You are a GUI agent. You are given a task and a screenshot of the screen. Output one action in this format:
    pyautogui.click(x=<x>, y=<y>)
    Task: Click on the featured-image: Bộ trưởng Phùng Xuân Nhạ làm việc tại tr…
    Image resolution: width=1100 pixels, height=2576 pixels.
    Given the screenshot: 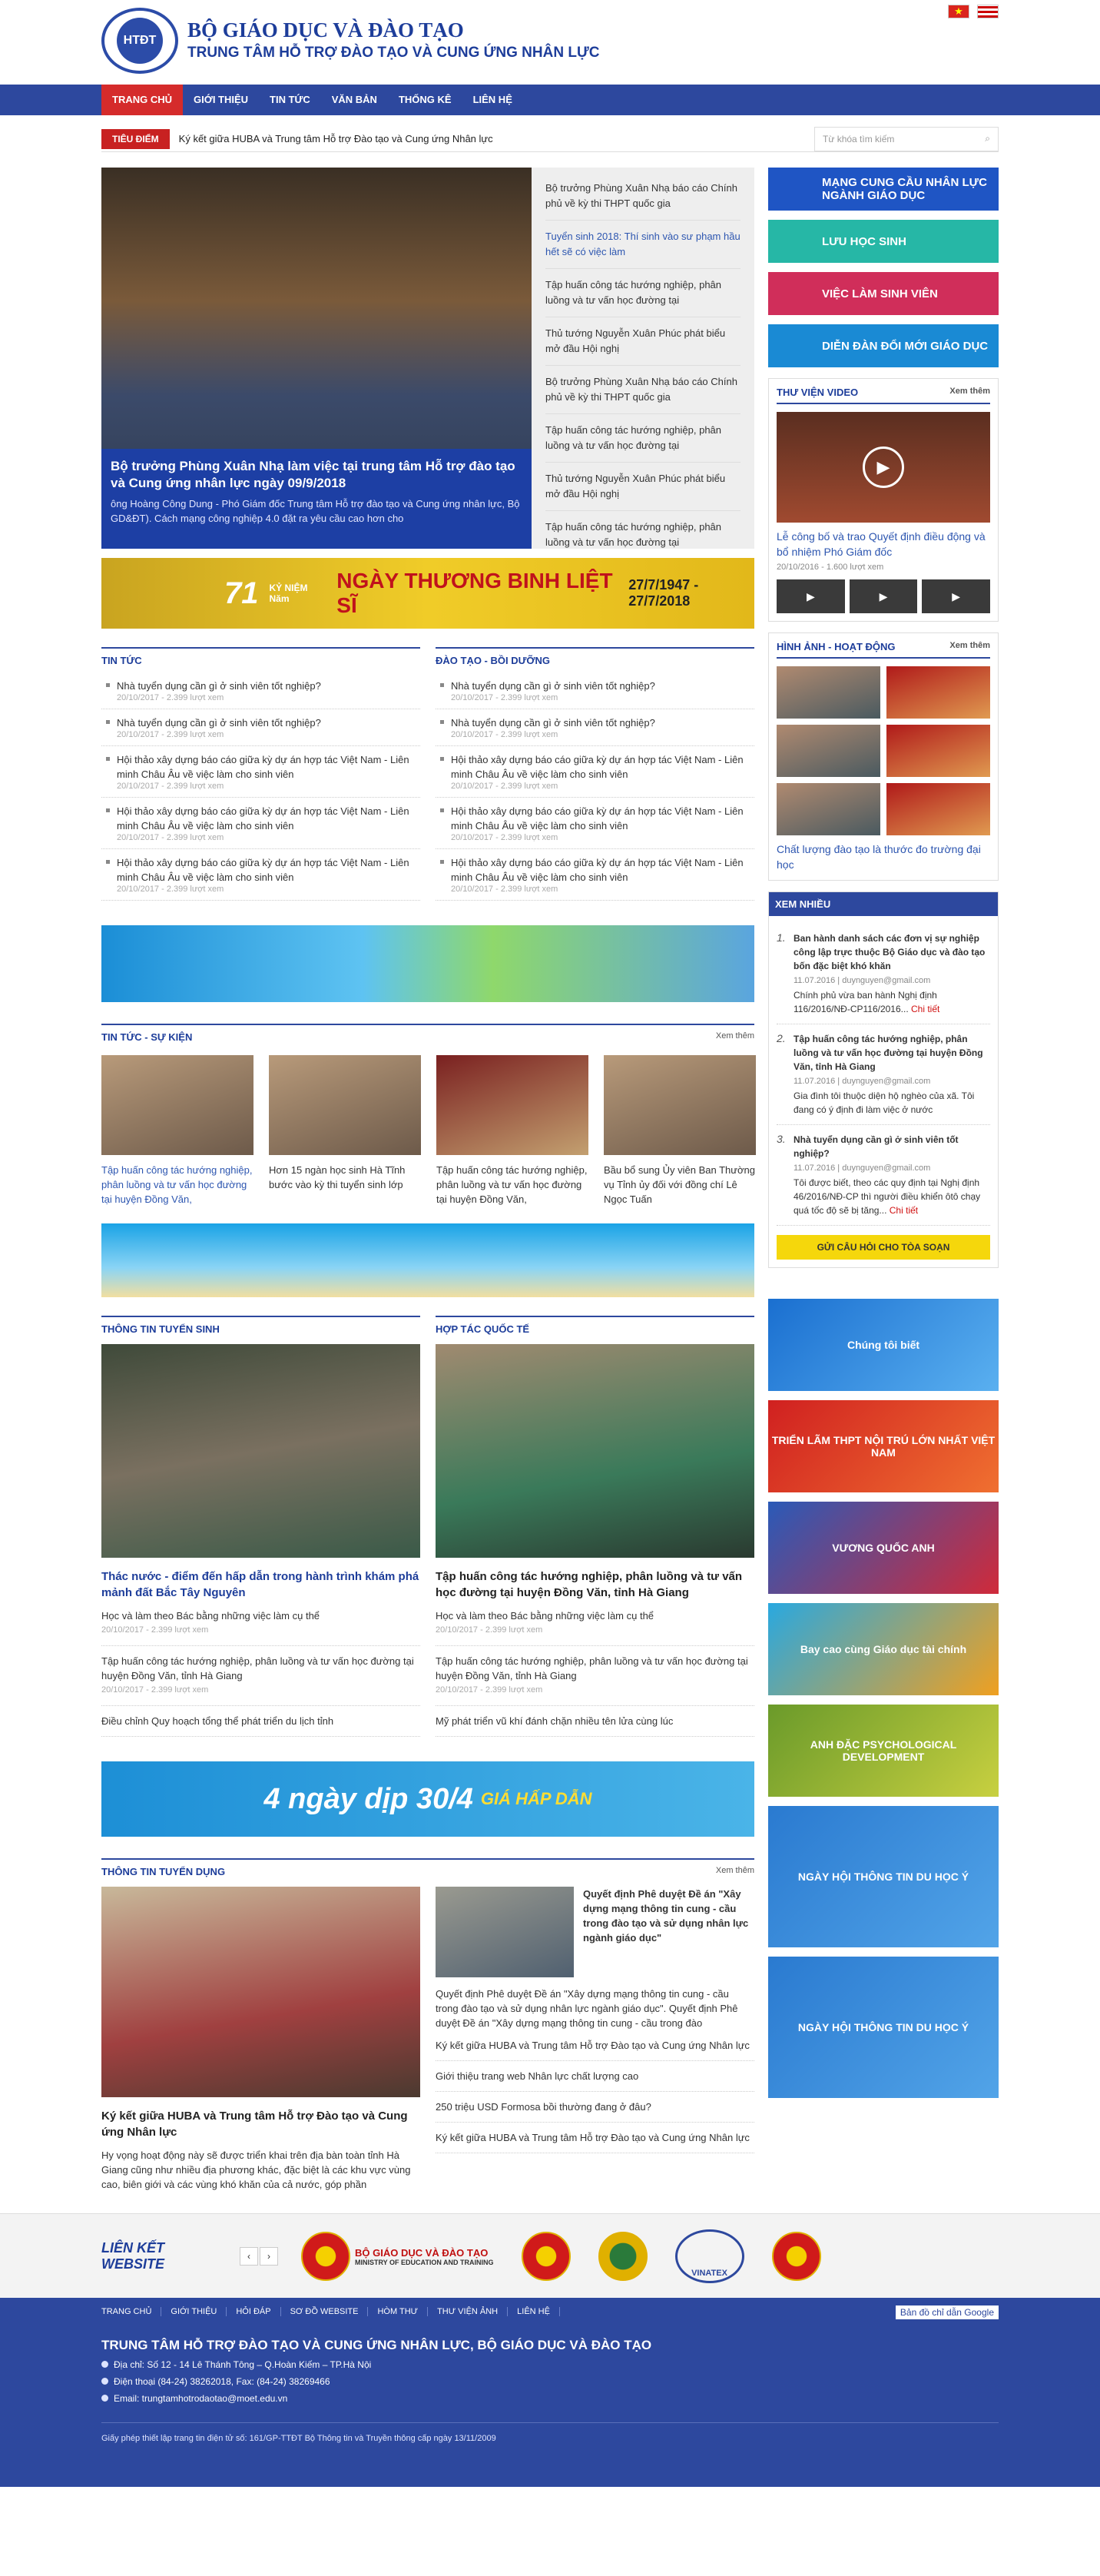 What is the action you would take?
    pyautogui.click(x=316, y=358)
    